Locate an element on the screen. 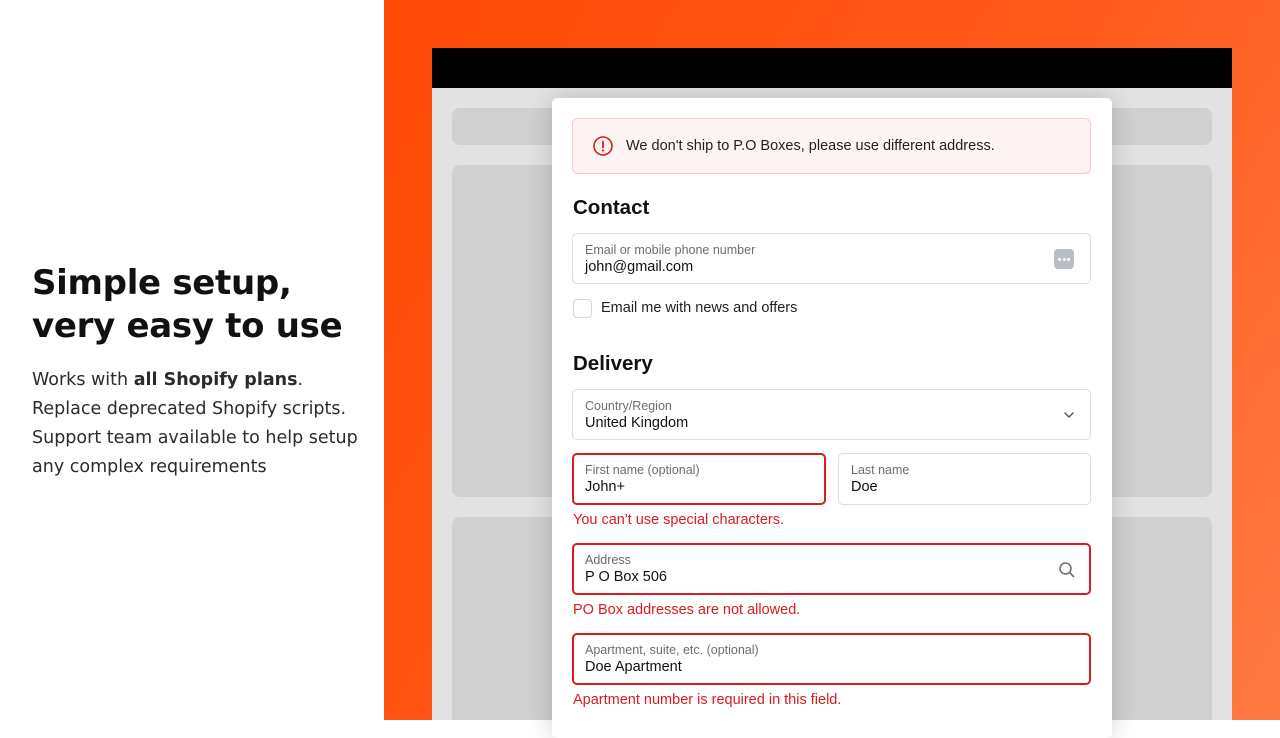  first-name-error: You can't use special characters. is located at coordinates (678, 520).